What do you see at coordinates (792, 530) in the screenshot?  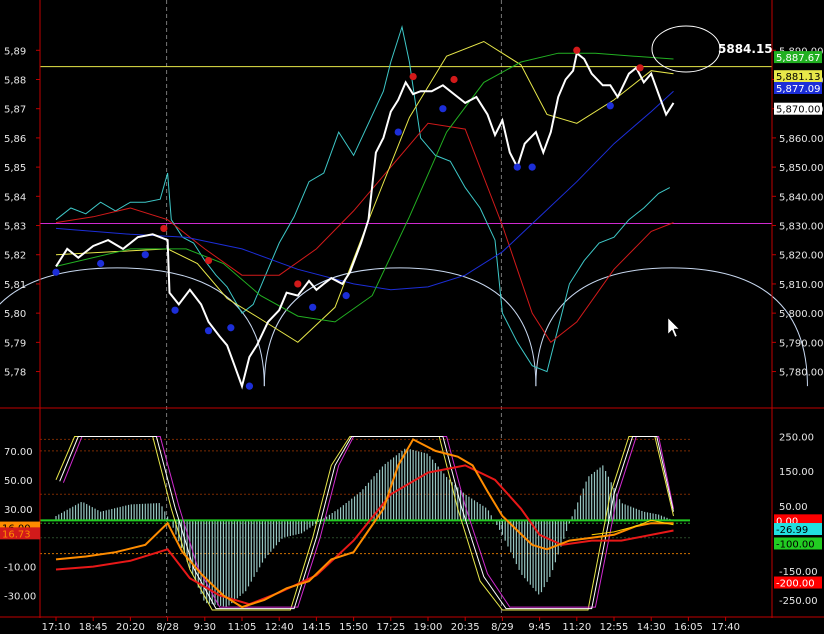 I see `oscillator-right-tag: -26.99` at bounding box center [792, 530].